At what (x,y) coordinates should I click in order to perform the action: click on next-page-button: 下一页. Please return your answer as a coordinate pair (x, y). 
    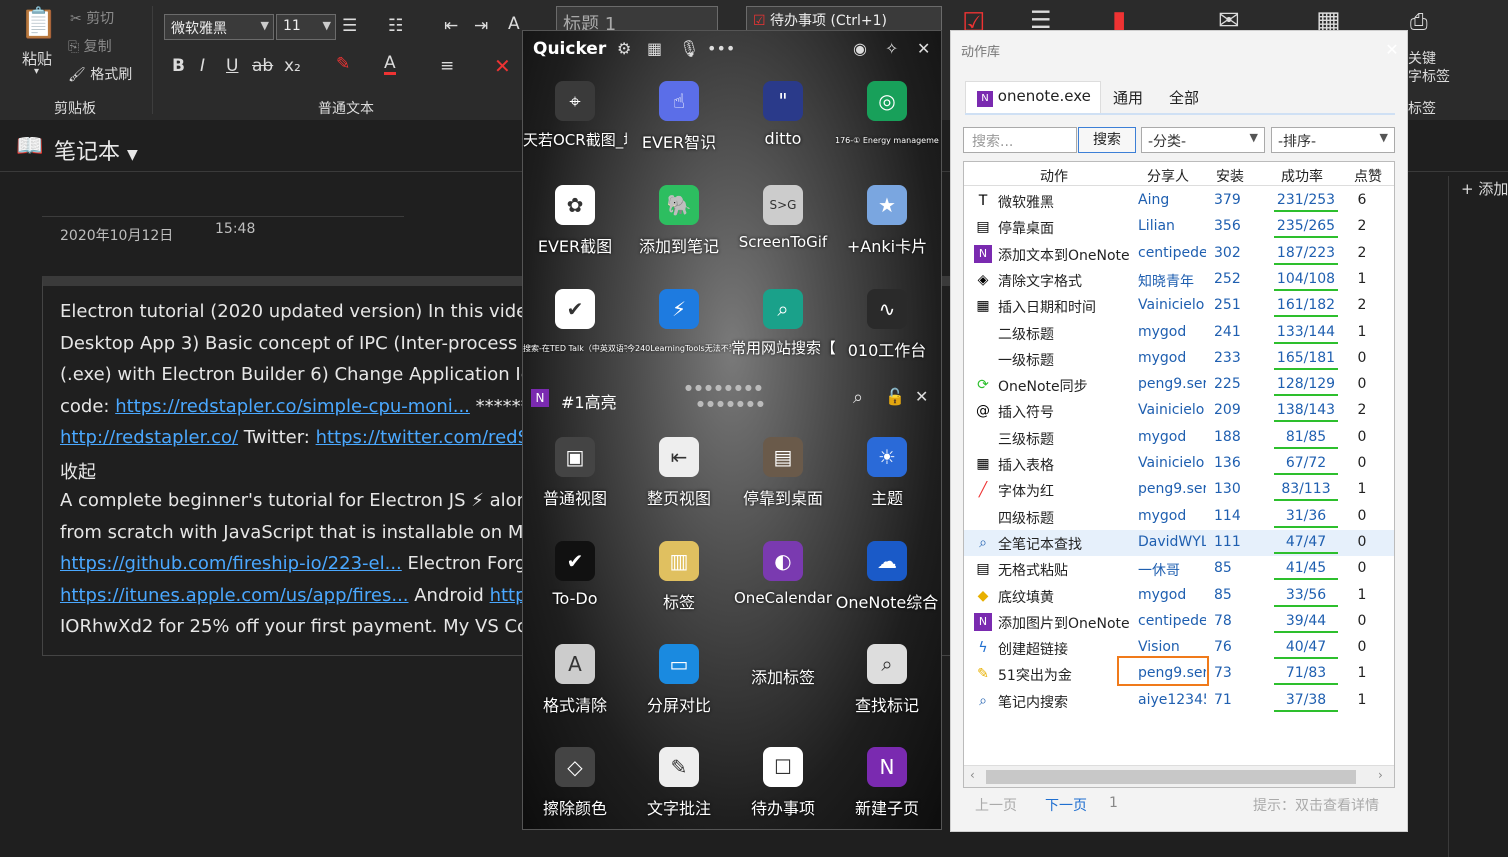
    Looking at the image, I should click on (1066, 805).